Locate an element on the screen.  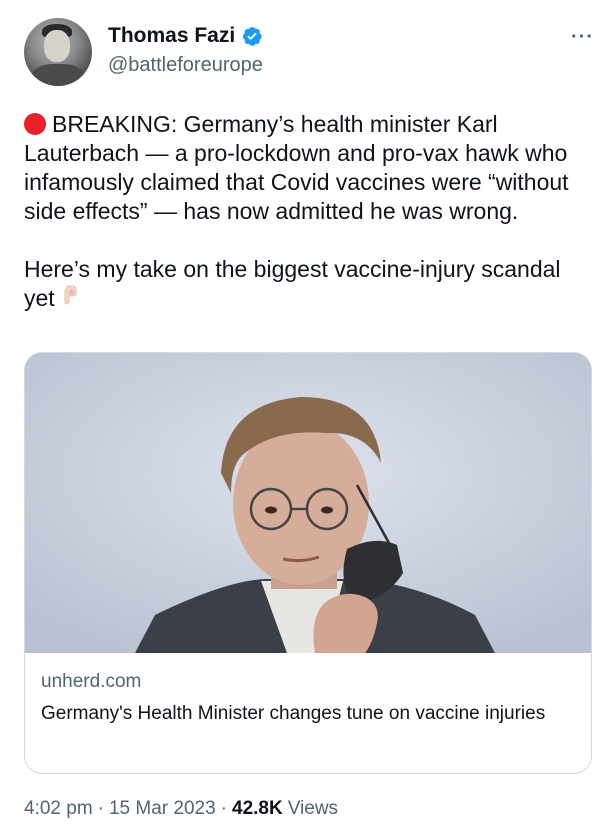
tweet-footer: 4:02 pm · 15 Mar 2023 · 42.8K Views is located at coordinates (181, 809).